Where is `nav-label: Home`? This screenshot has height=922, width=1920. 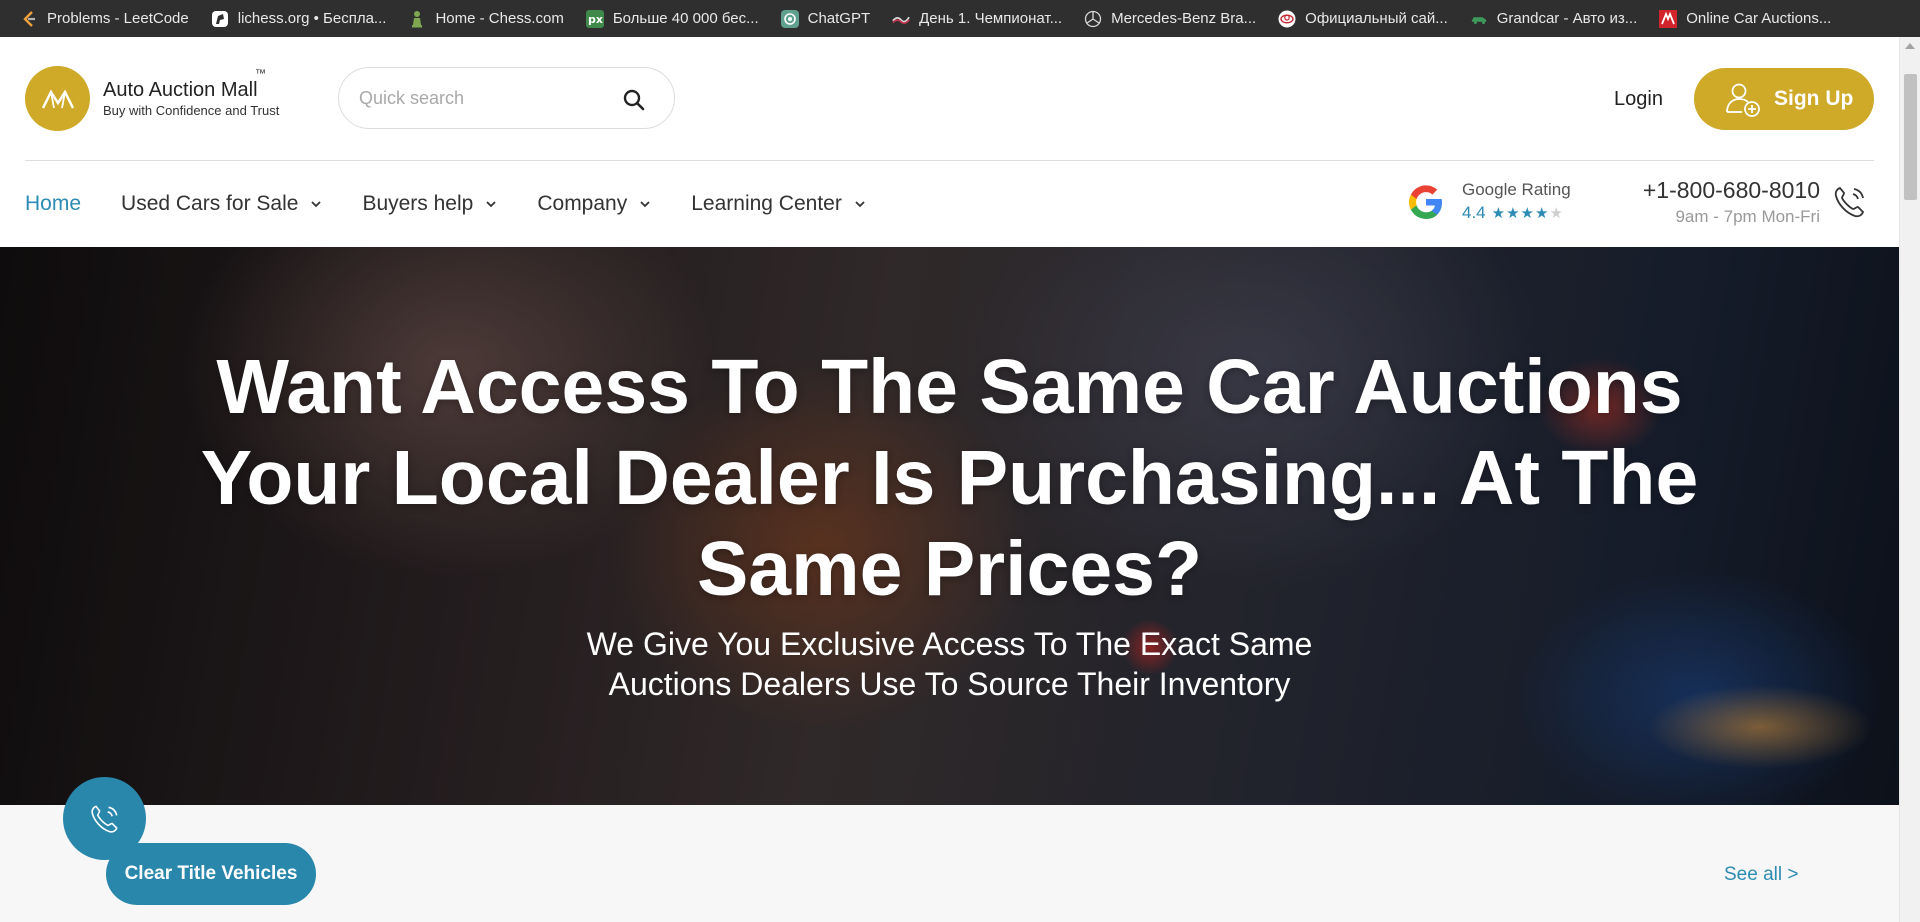 nav-label: Home is located at coordinates (53, 203).